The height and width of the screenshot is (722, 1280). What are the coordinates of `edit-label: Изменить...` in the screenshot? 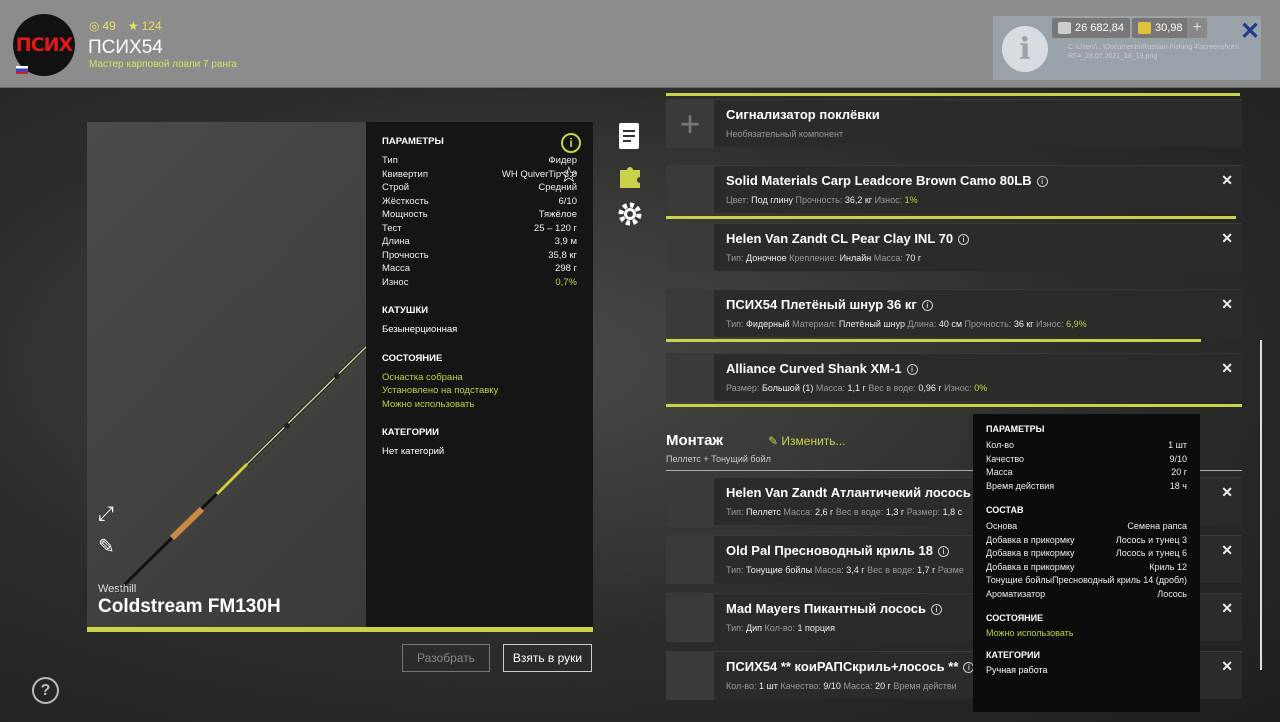 It's located at (813, 441).